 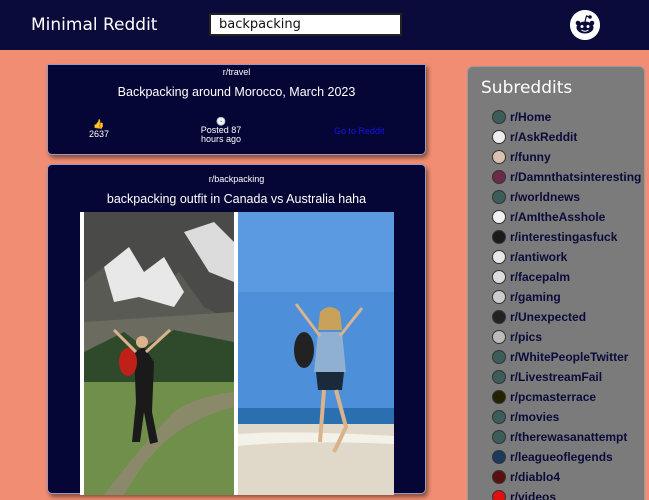 I want to click on sidebar-item-home: r/Home, so click(x=566, y=117).